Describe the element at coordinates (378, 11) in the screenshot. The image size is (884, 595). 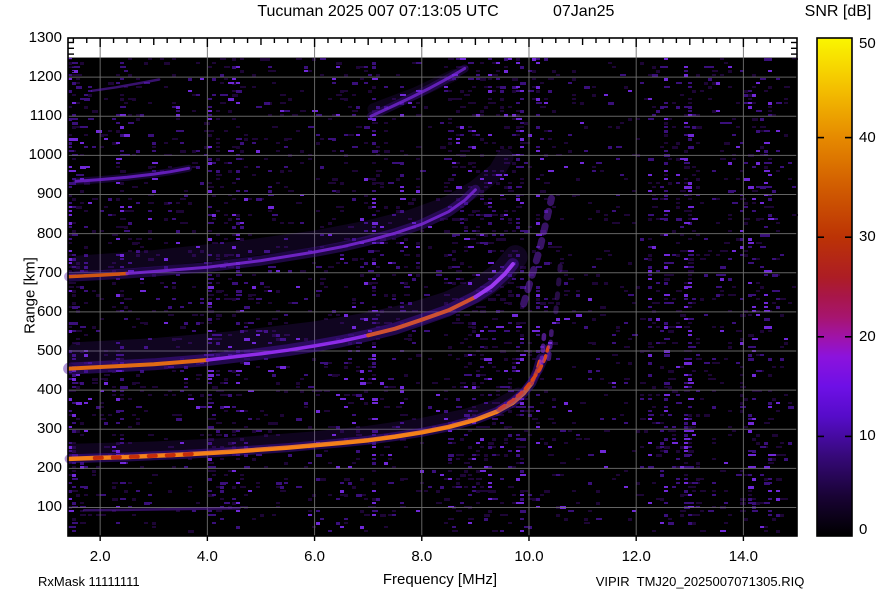
I see `page-title: Tucuman 2025 007 07:13:05 UTC` at that location.